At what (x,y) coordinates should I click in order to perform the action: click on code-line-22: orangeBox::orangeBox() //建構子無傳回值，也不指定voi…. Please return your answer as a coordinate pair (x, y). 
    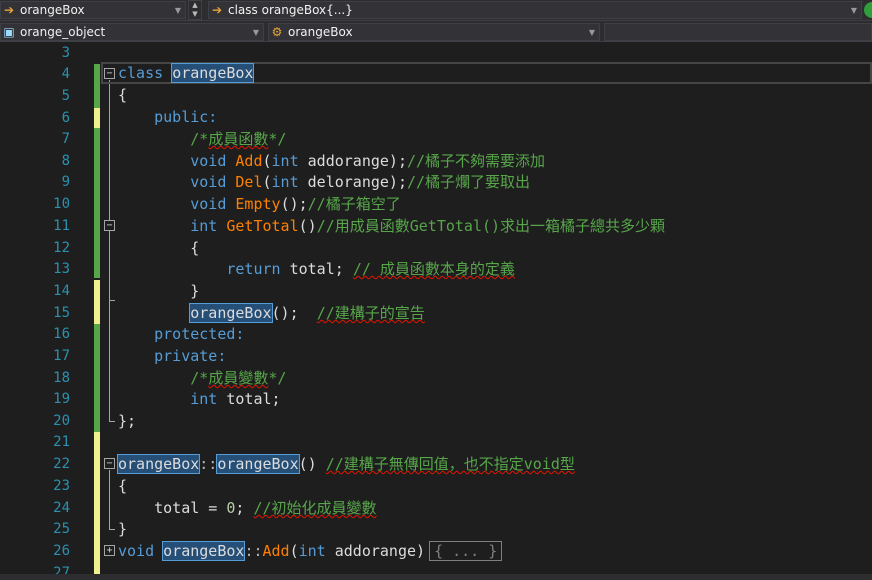
    Looking at the image, I should click on (345, 464).